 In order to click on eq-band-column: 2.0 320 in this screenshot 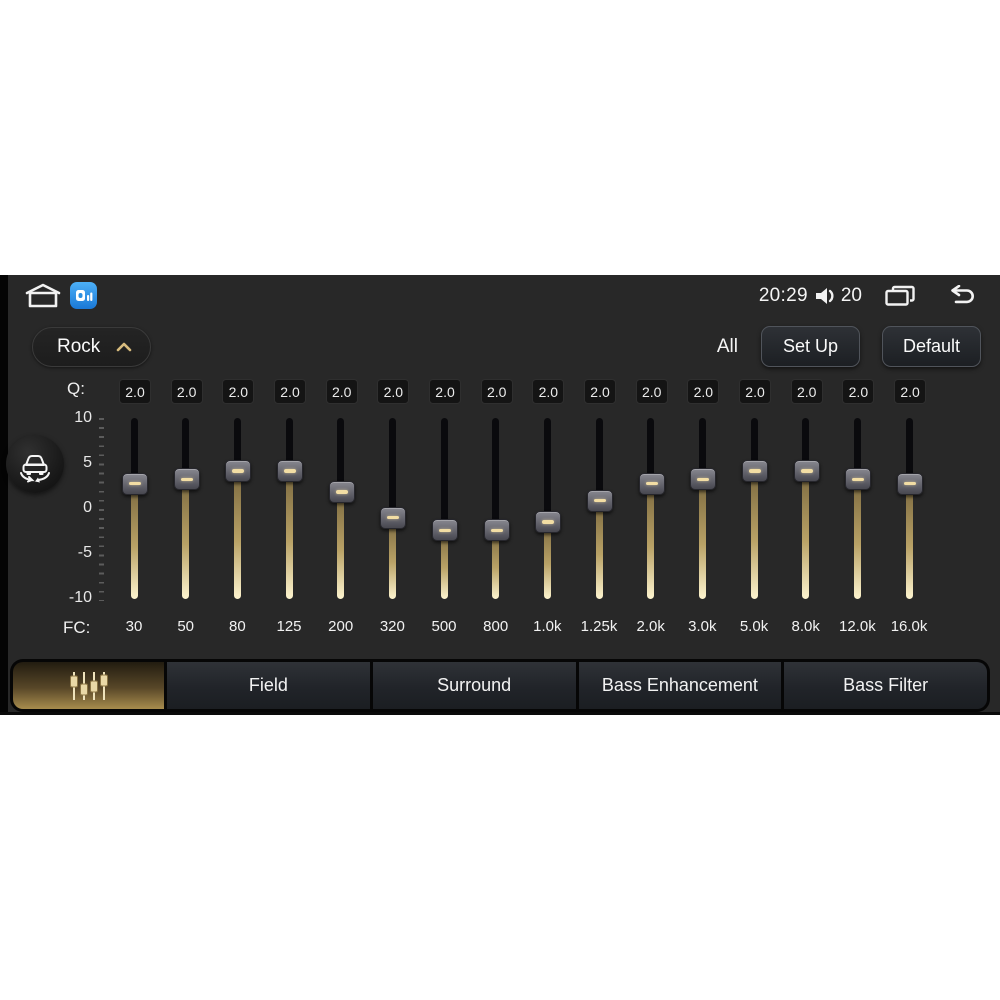, I will do `click(392, 512)`.